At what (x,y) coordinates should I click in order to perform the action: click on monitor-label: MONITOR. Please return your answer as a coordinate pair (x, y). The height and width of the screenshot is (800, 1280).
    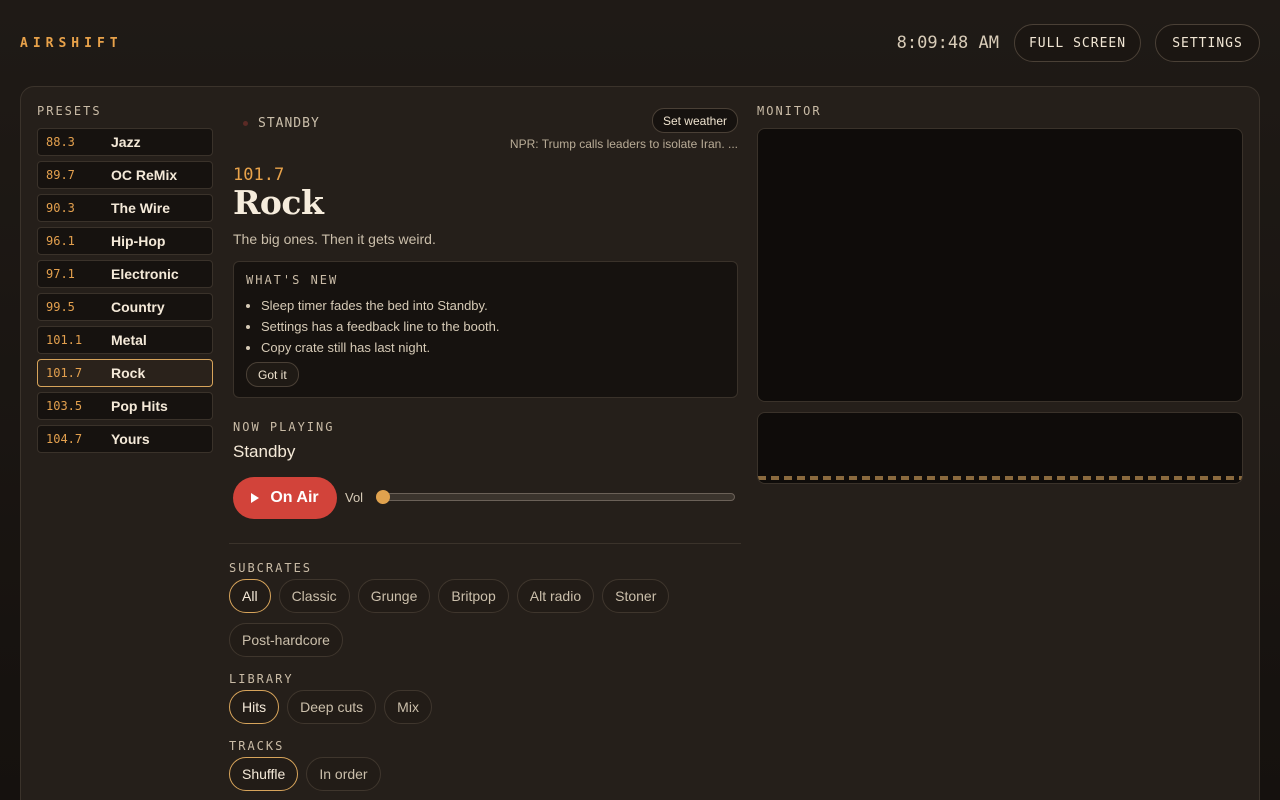
    Looking at the image, I should click on (789, 111).